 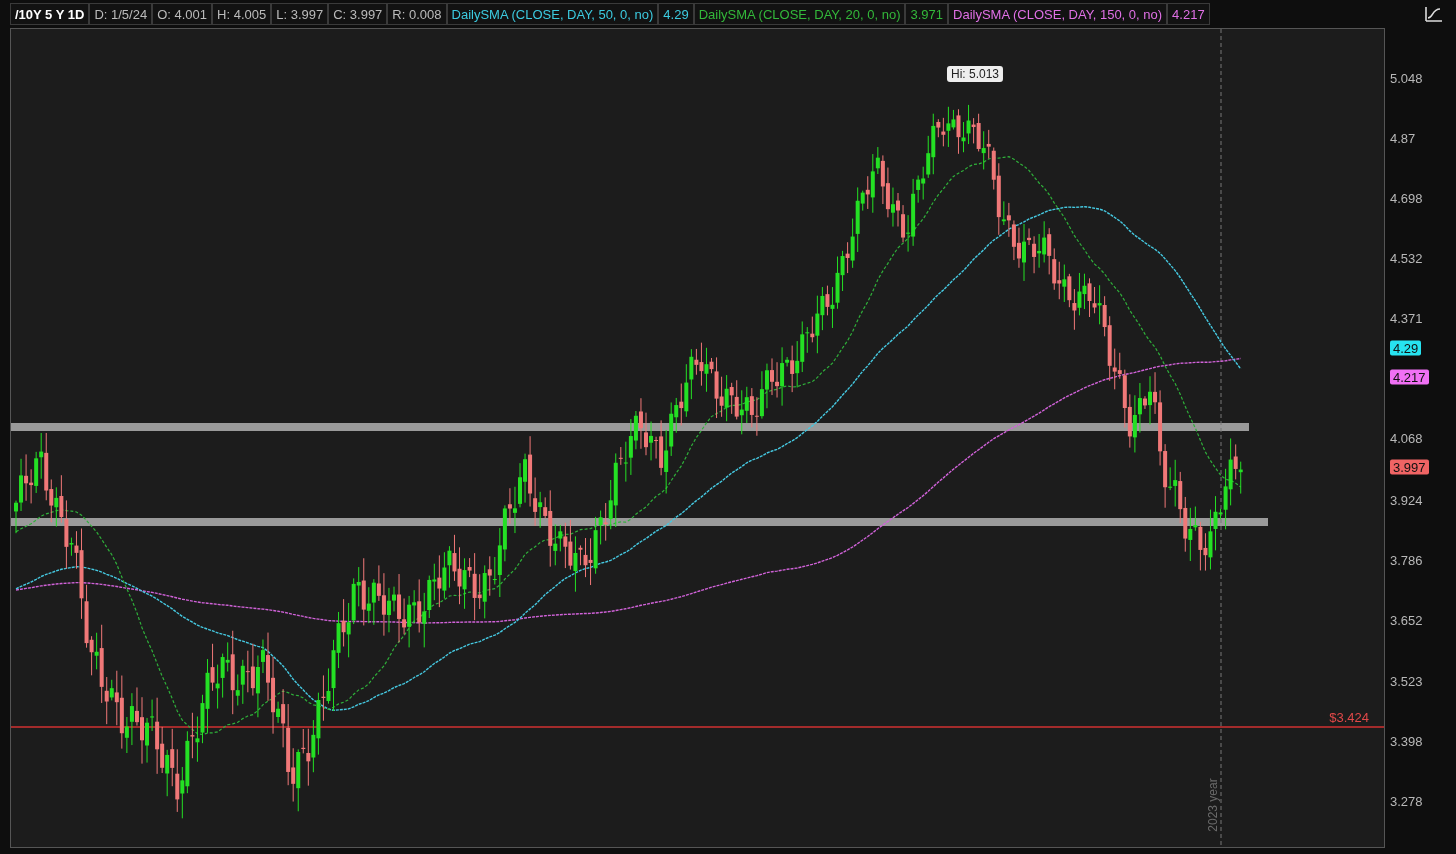 I want to click on study-icon, so click(x=1434, y=14).